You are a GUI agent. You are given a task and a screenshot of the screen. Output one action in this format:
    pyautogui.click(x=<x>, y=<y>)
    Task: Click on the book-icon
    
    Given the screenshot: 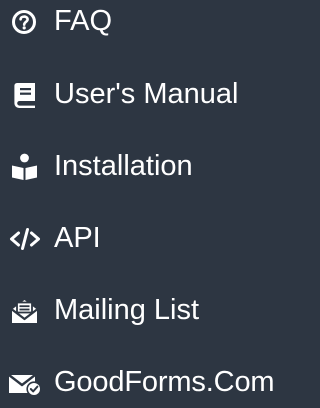 What is the action you would take?
    pyautogui.click(x=25, y=94)
    